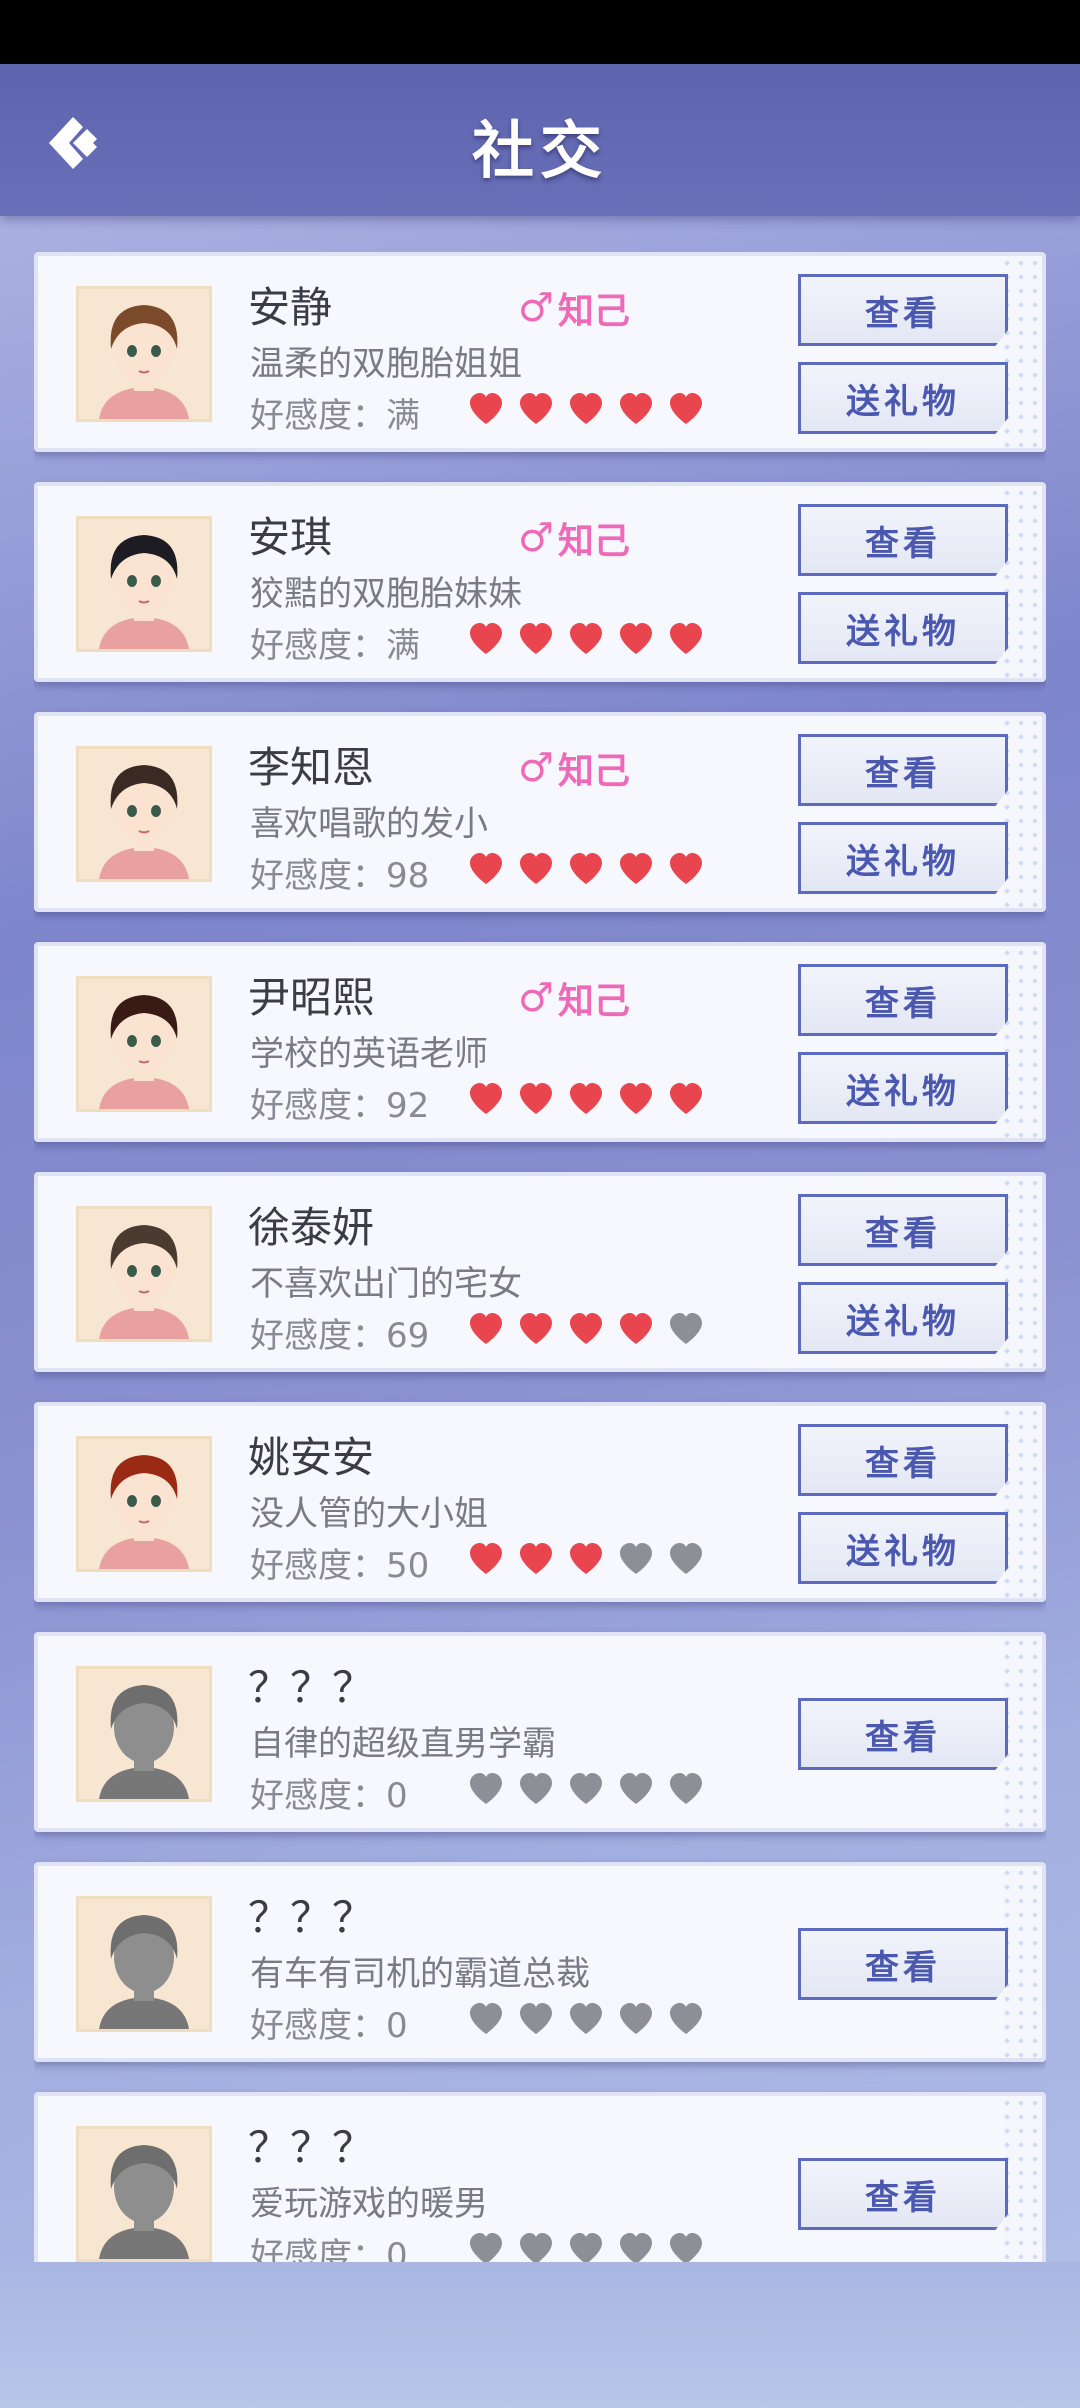  I want to click on character-card: 安静 ♂ 知己温柔的双胞胎姐姐 好感度：满 查看送礼物, so click(540, 352).